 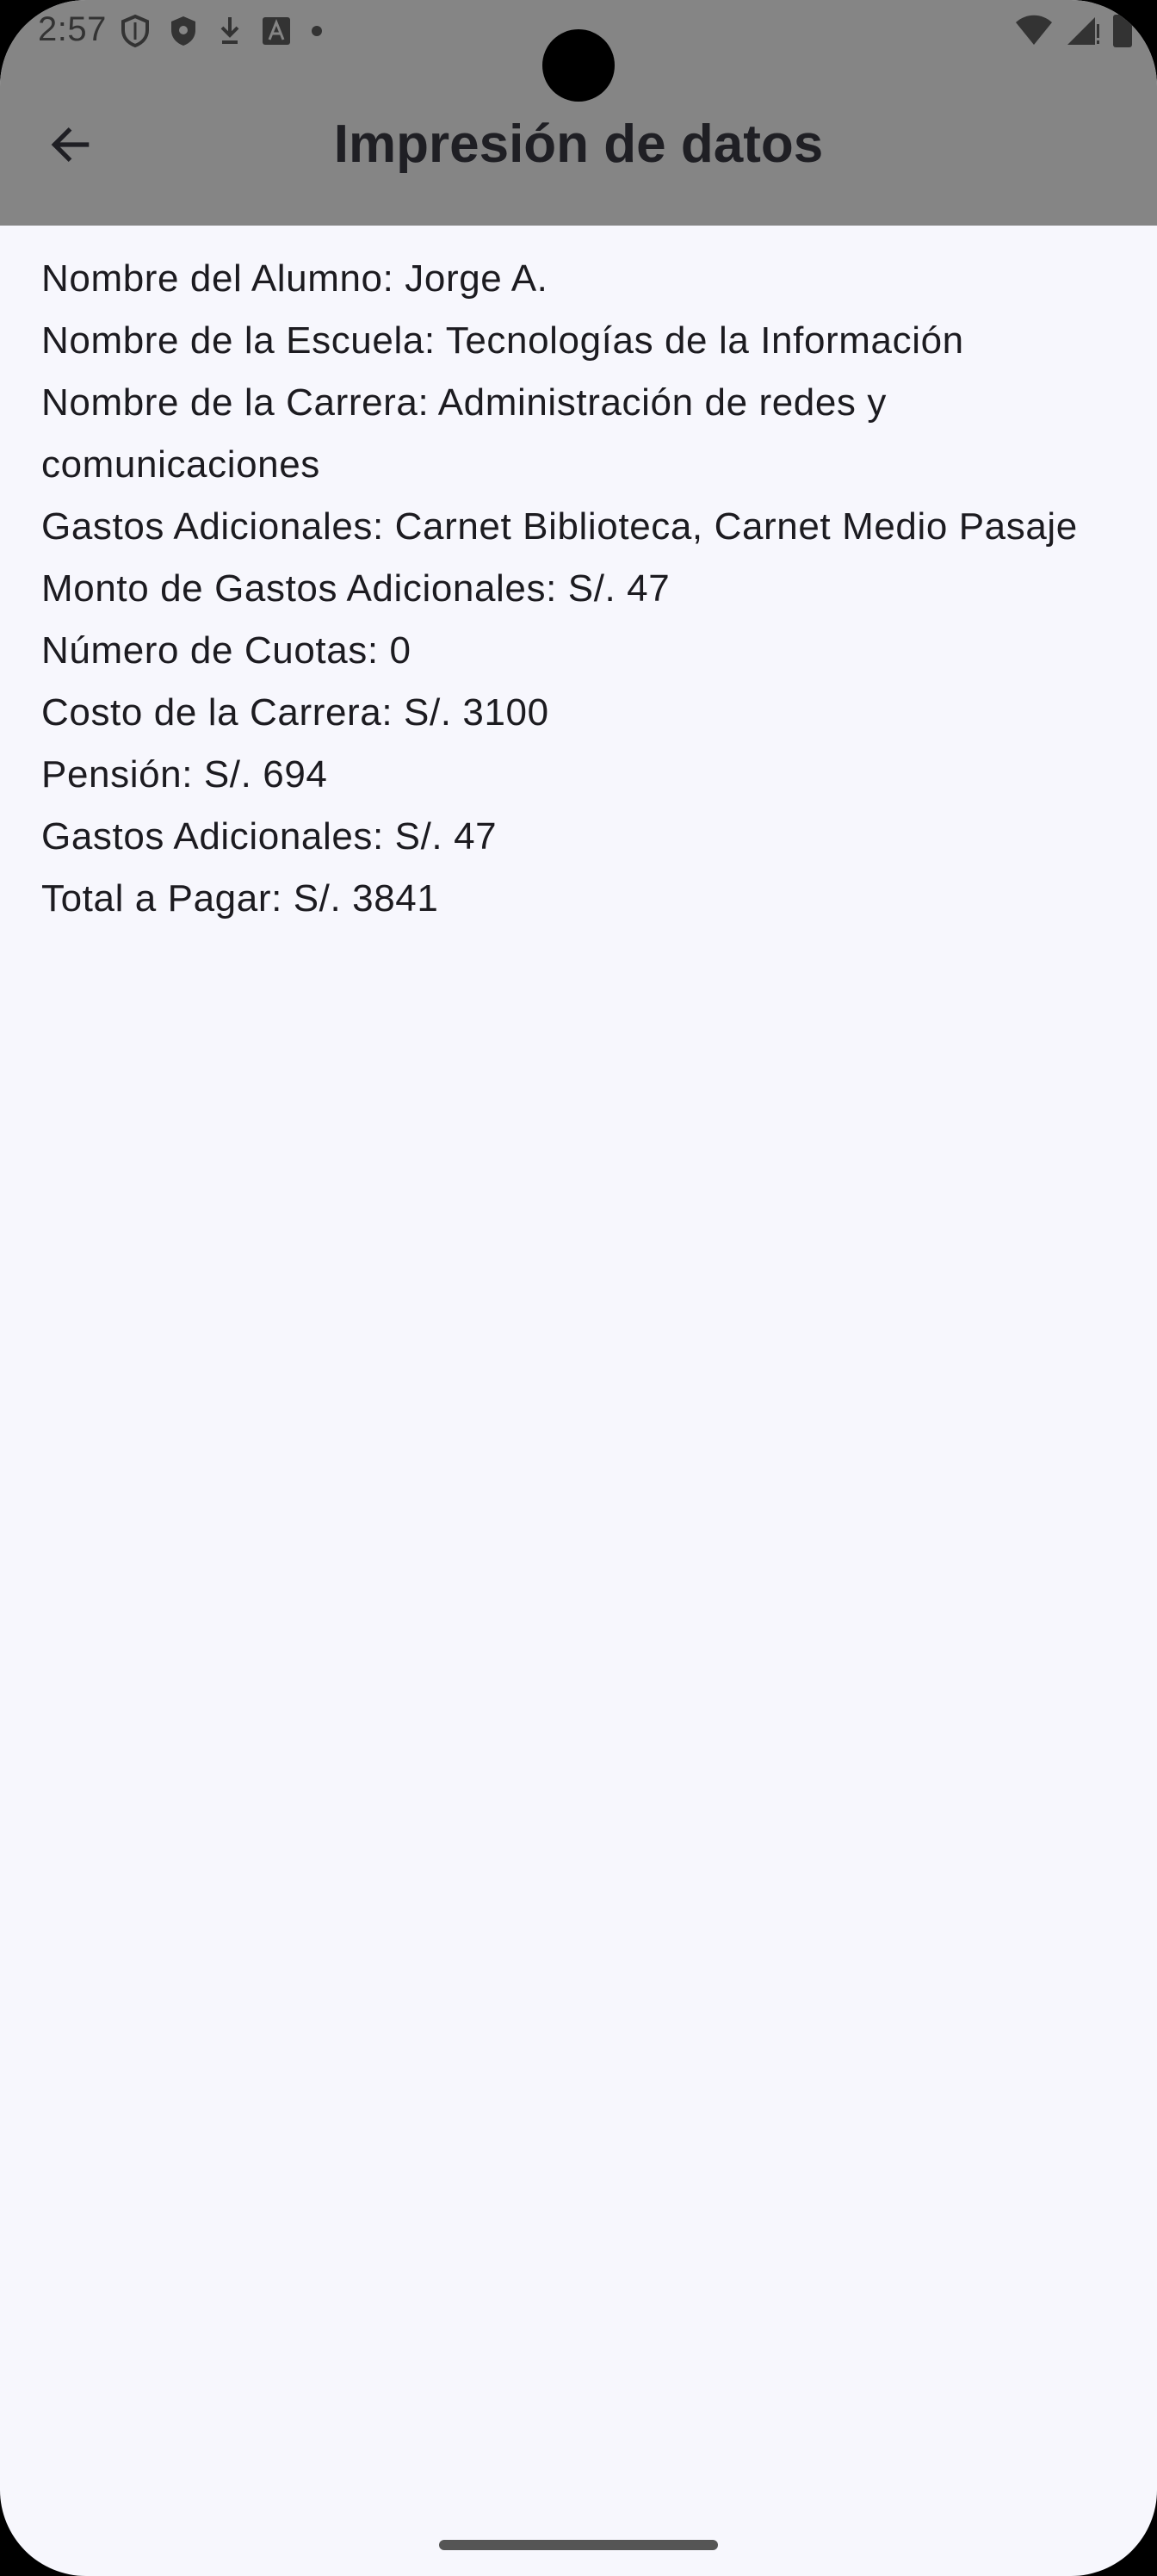 What do you see at coordinates (356, 589) in the screenshot?
I see `additional-expenses-amount-line: Monto de Gastos Adicionales: S/. 47` at bounding box center [356, 589].